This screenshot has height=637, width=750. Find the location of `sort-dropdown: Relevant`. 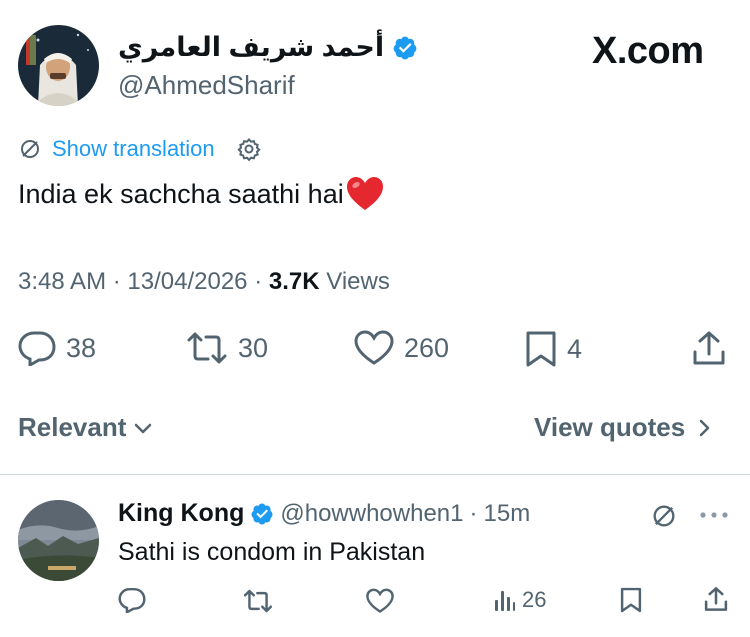

sort-dropdown: Relevant is located at coordinates (86, 427).